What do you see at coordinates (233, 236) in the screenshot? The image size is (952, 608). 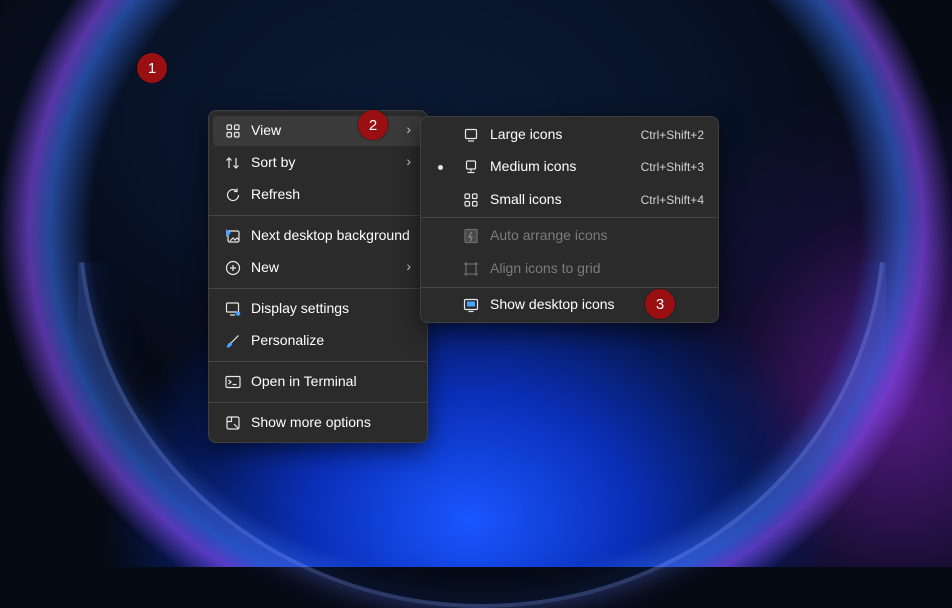 I see `next-background-icon` at bounding box center [233, 236].